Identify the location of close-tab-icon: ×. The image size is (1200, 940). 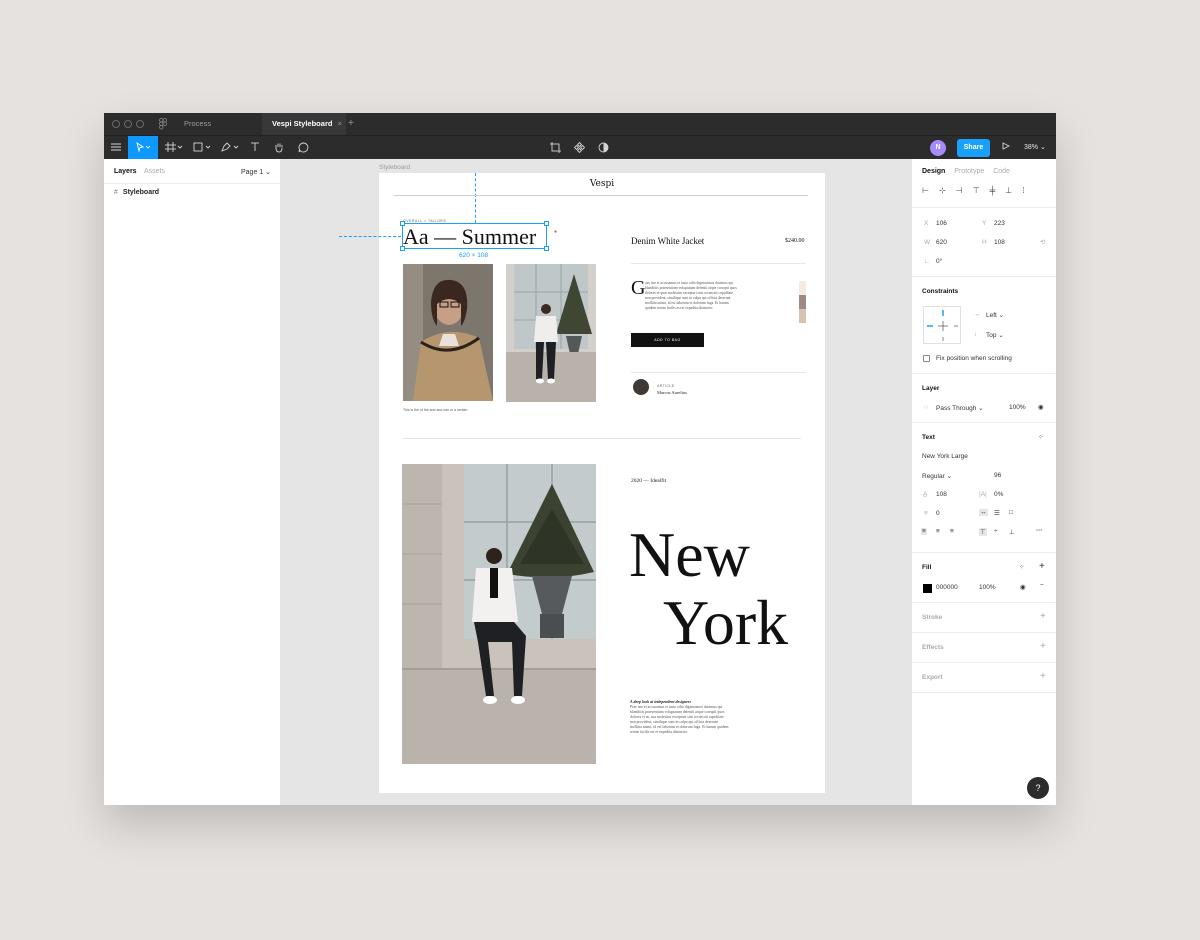
(340, 124).